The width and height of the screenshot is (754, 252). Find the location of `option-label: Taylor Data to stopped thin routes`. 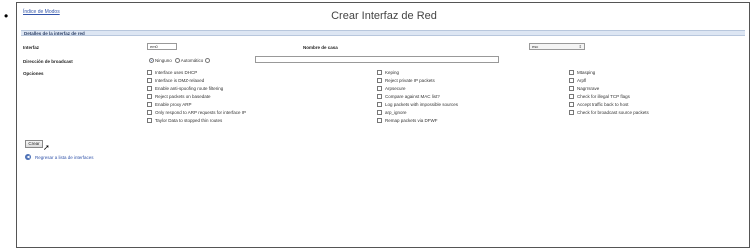

option-label: Taylor Data to stopped thin routes is located at coordinates (189, 120).